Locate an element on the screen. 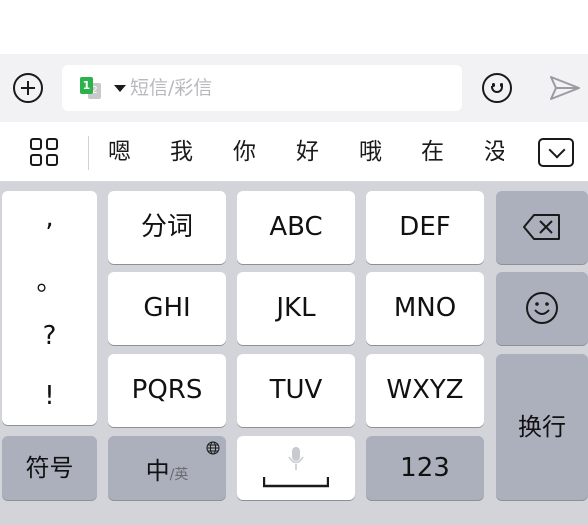 This screenshot has height=525, width=588. backspace-key is located at coordinates (542, 227).